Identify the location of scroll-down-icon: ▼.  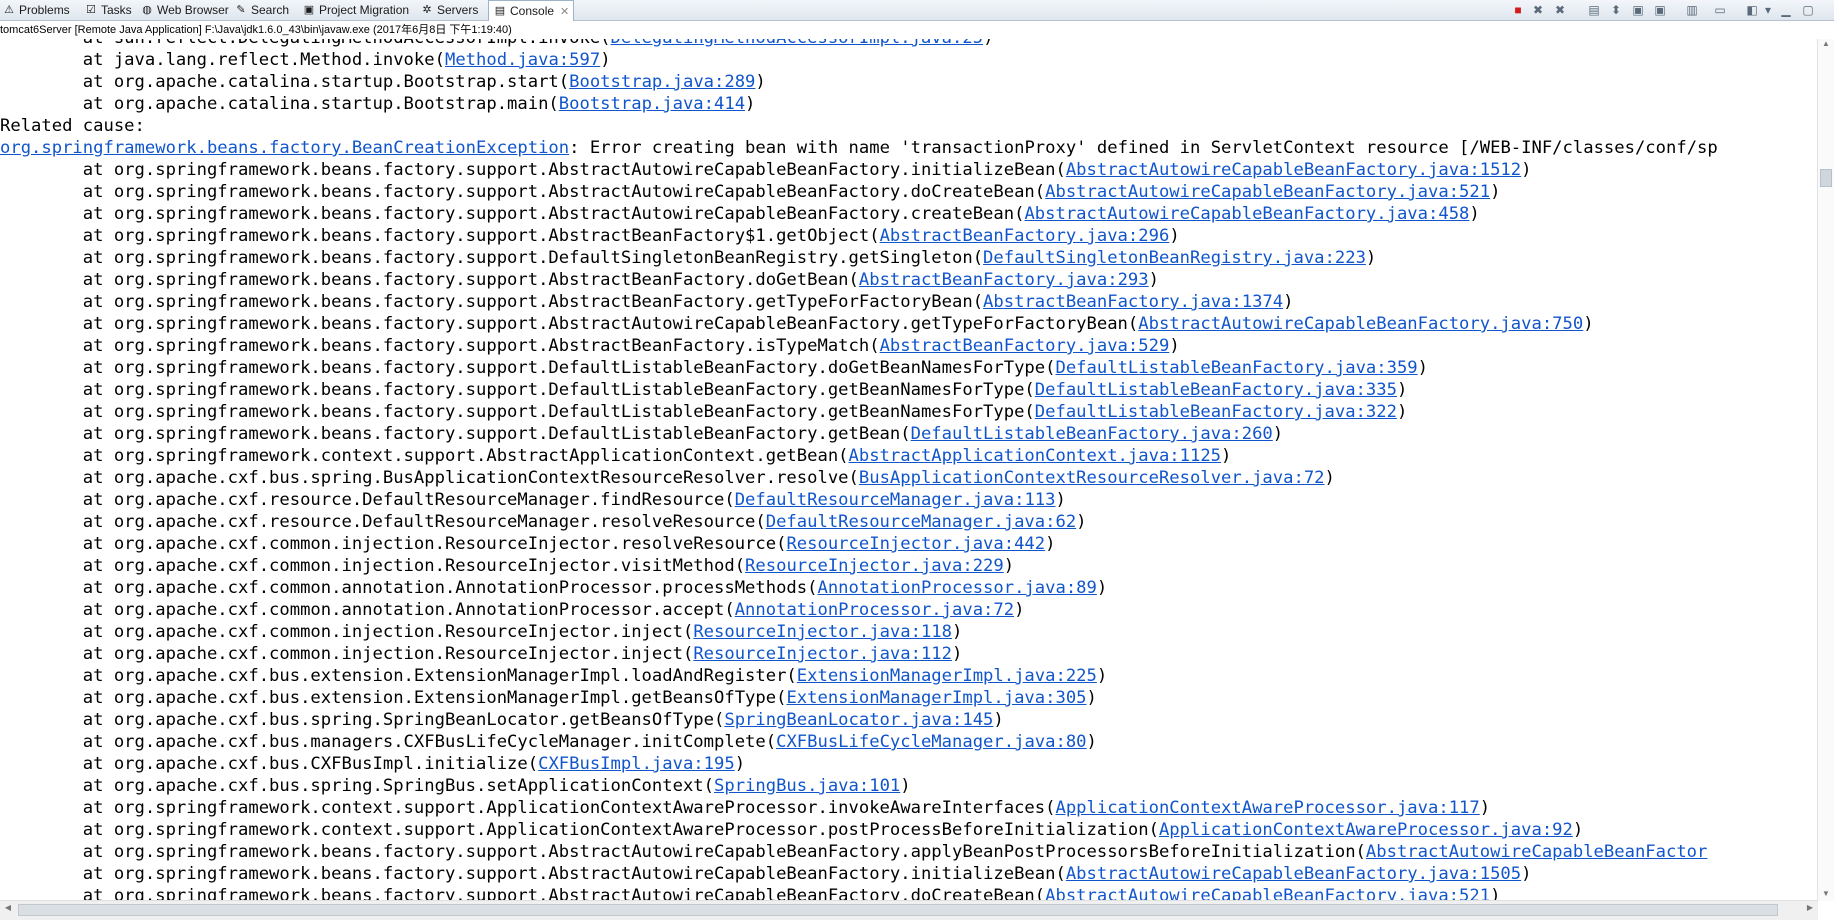
(1826, 895).